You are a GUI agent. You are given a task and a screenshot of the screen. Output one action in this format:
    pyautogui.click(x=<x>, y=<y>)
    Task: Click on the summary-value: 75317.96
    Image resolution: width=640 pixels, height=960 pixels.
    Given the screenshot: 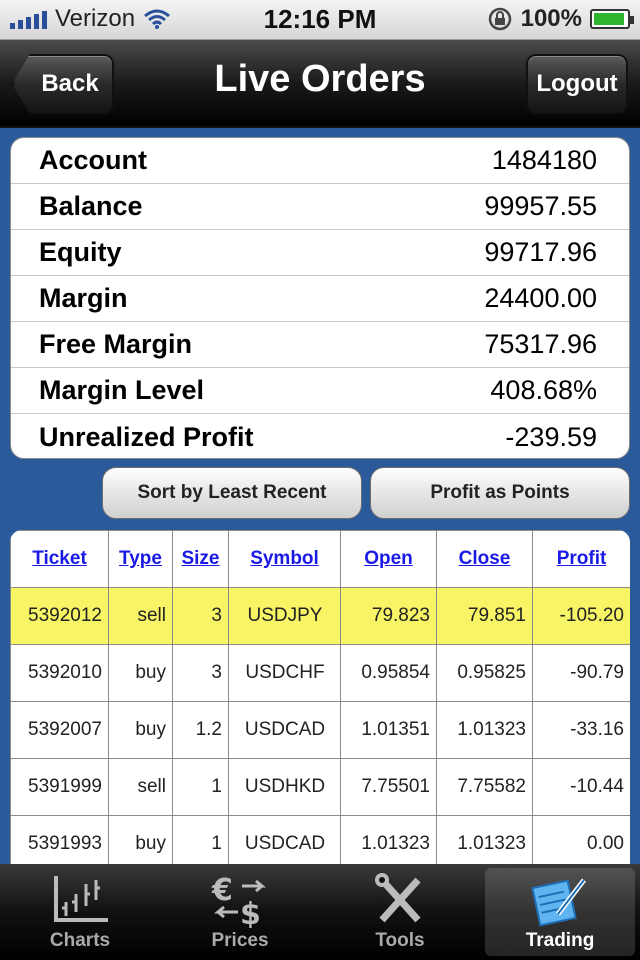 What is the action you would take?
    pyautogui.click(x=540, y=344)
    